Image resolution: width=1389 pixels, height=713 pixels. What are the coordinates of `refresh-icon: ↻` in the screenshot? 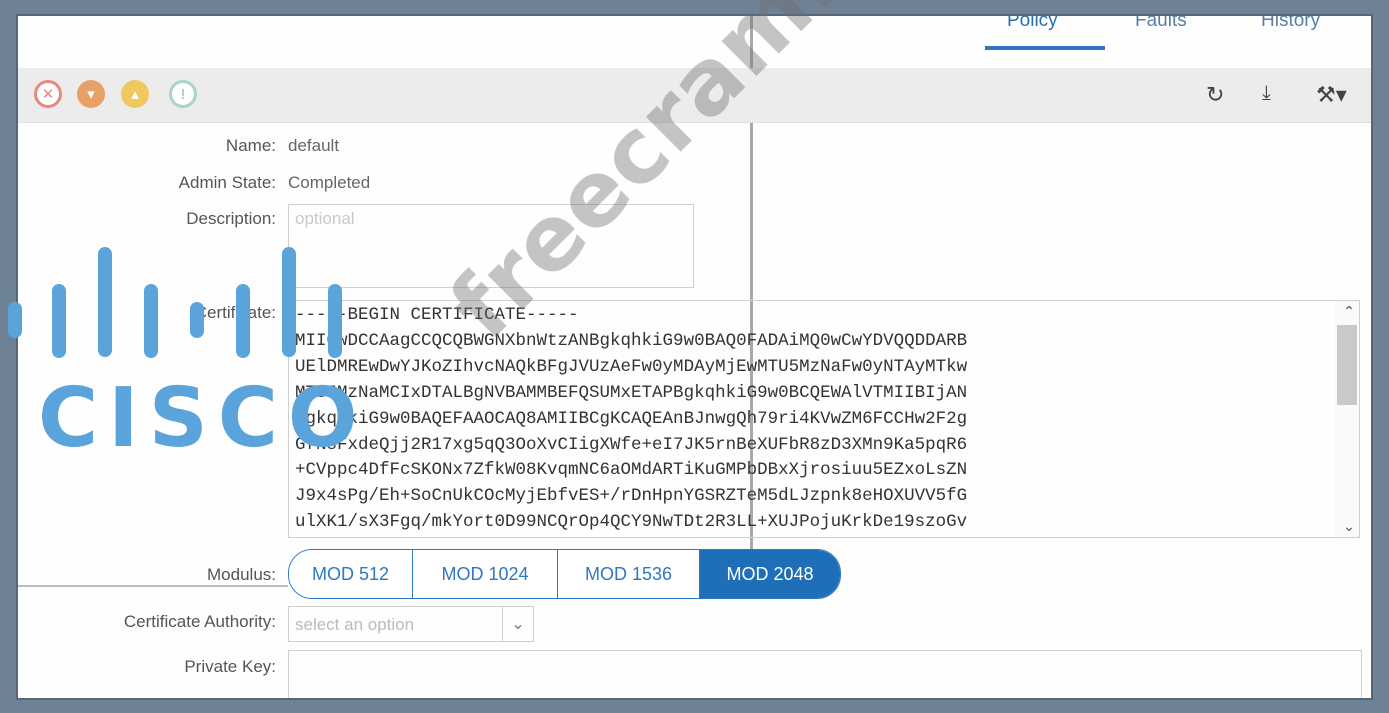 It's located at (1215, 95).